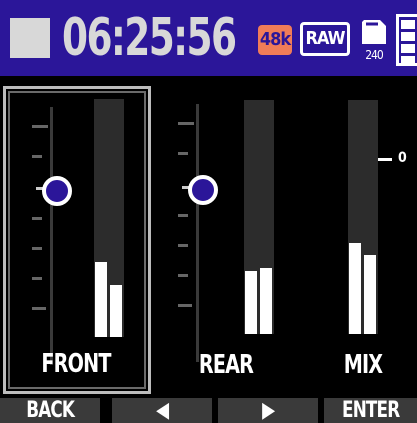 The height and width of the screenshot is (423, 417). What do you see at coordinates (392, 158) in the screenshot?
I see `meter-zero-marker: 0` at bounding box center [392, 158].